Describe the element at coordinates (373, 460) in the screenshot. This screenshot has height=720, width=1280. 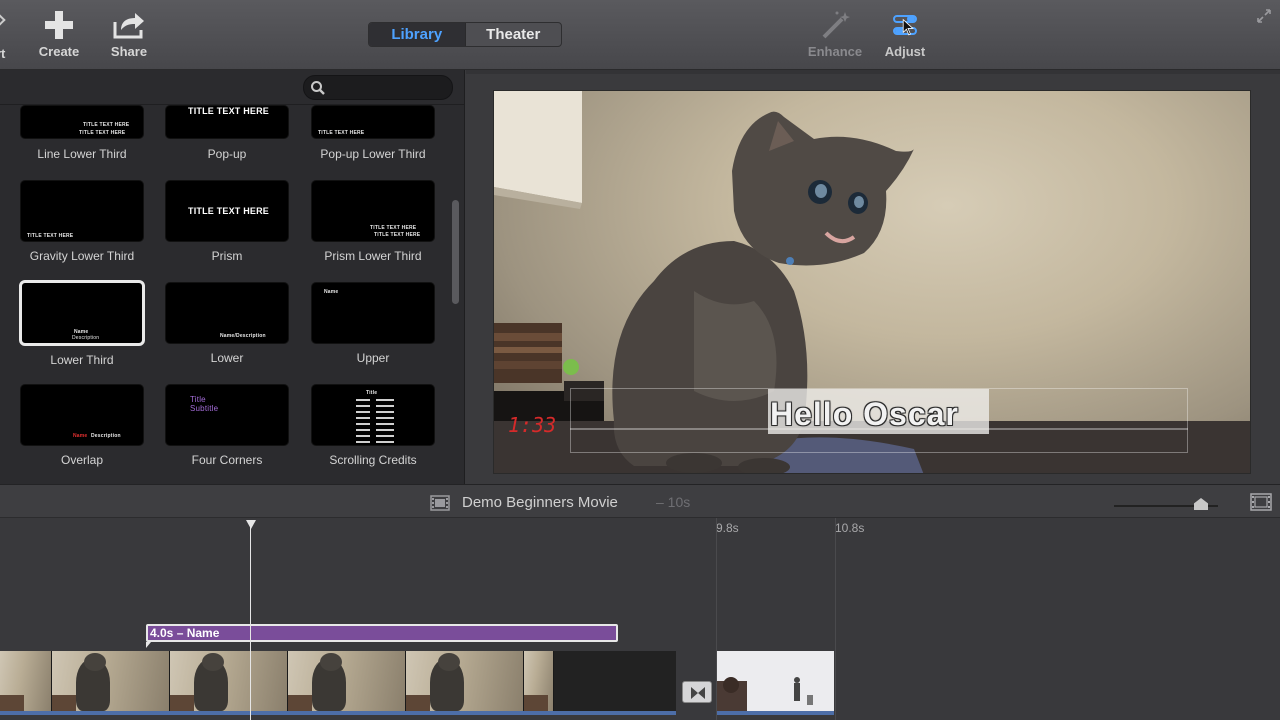
I see `tile-label: Scrolling Credits` at that location.